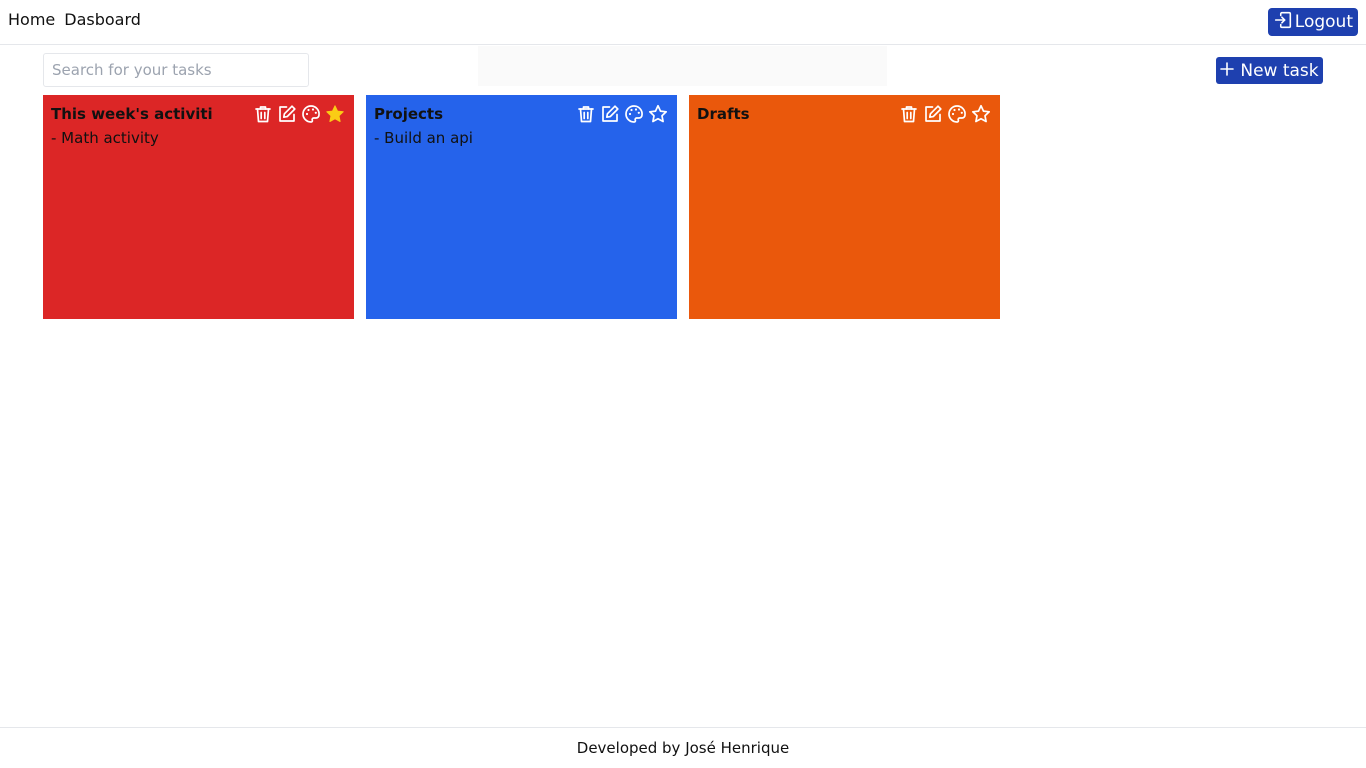 Image resolution: width=1366 pixels, height=768 pixels. I want to click on new-task-label: New task, so click(1279, 70).